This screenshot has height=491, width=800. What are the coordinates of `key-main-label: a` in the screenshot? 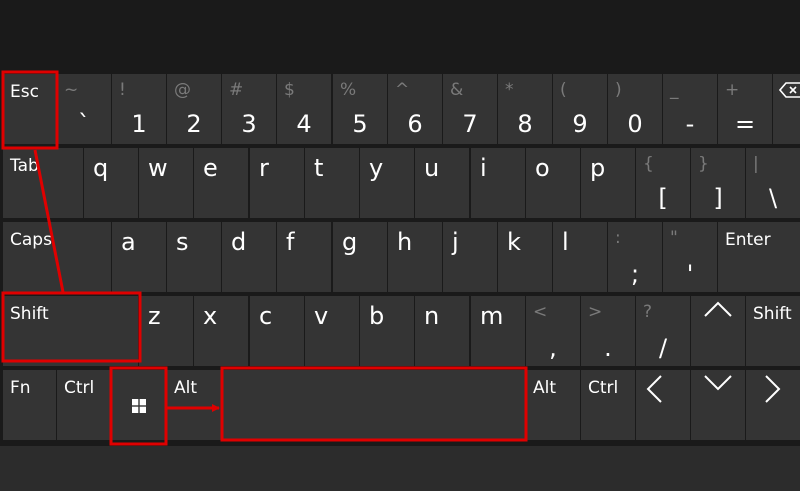 It's located at (128, 242).